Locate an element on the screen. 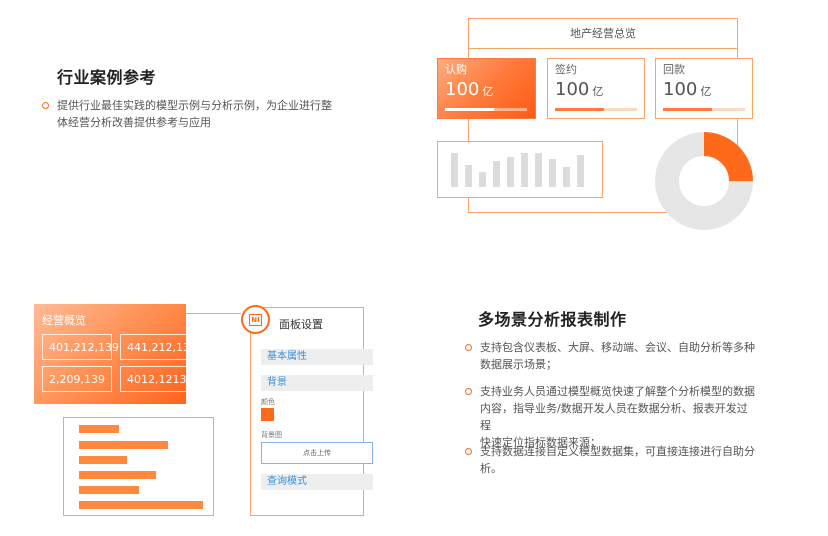  kpi-card-payment: 回款 100 亿 is located at coordinates (704, 88).